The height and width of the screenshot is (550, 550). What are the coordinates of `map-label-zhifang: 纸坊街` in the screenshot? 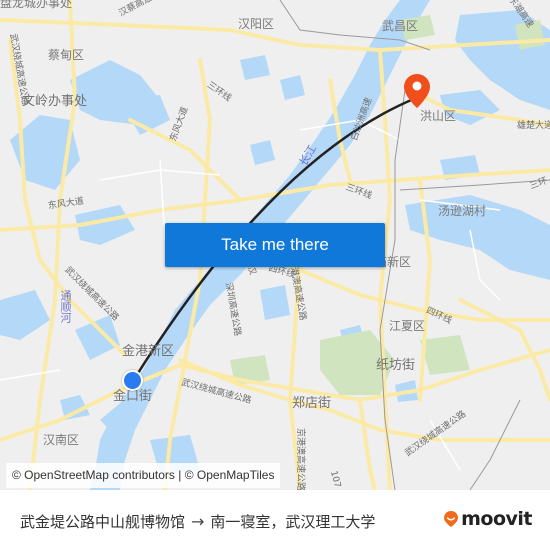 It's located at (396, 365).